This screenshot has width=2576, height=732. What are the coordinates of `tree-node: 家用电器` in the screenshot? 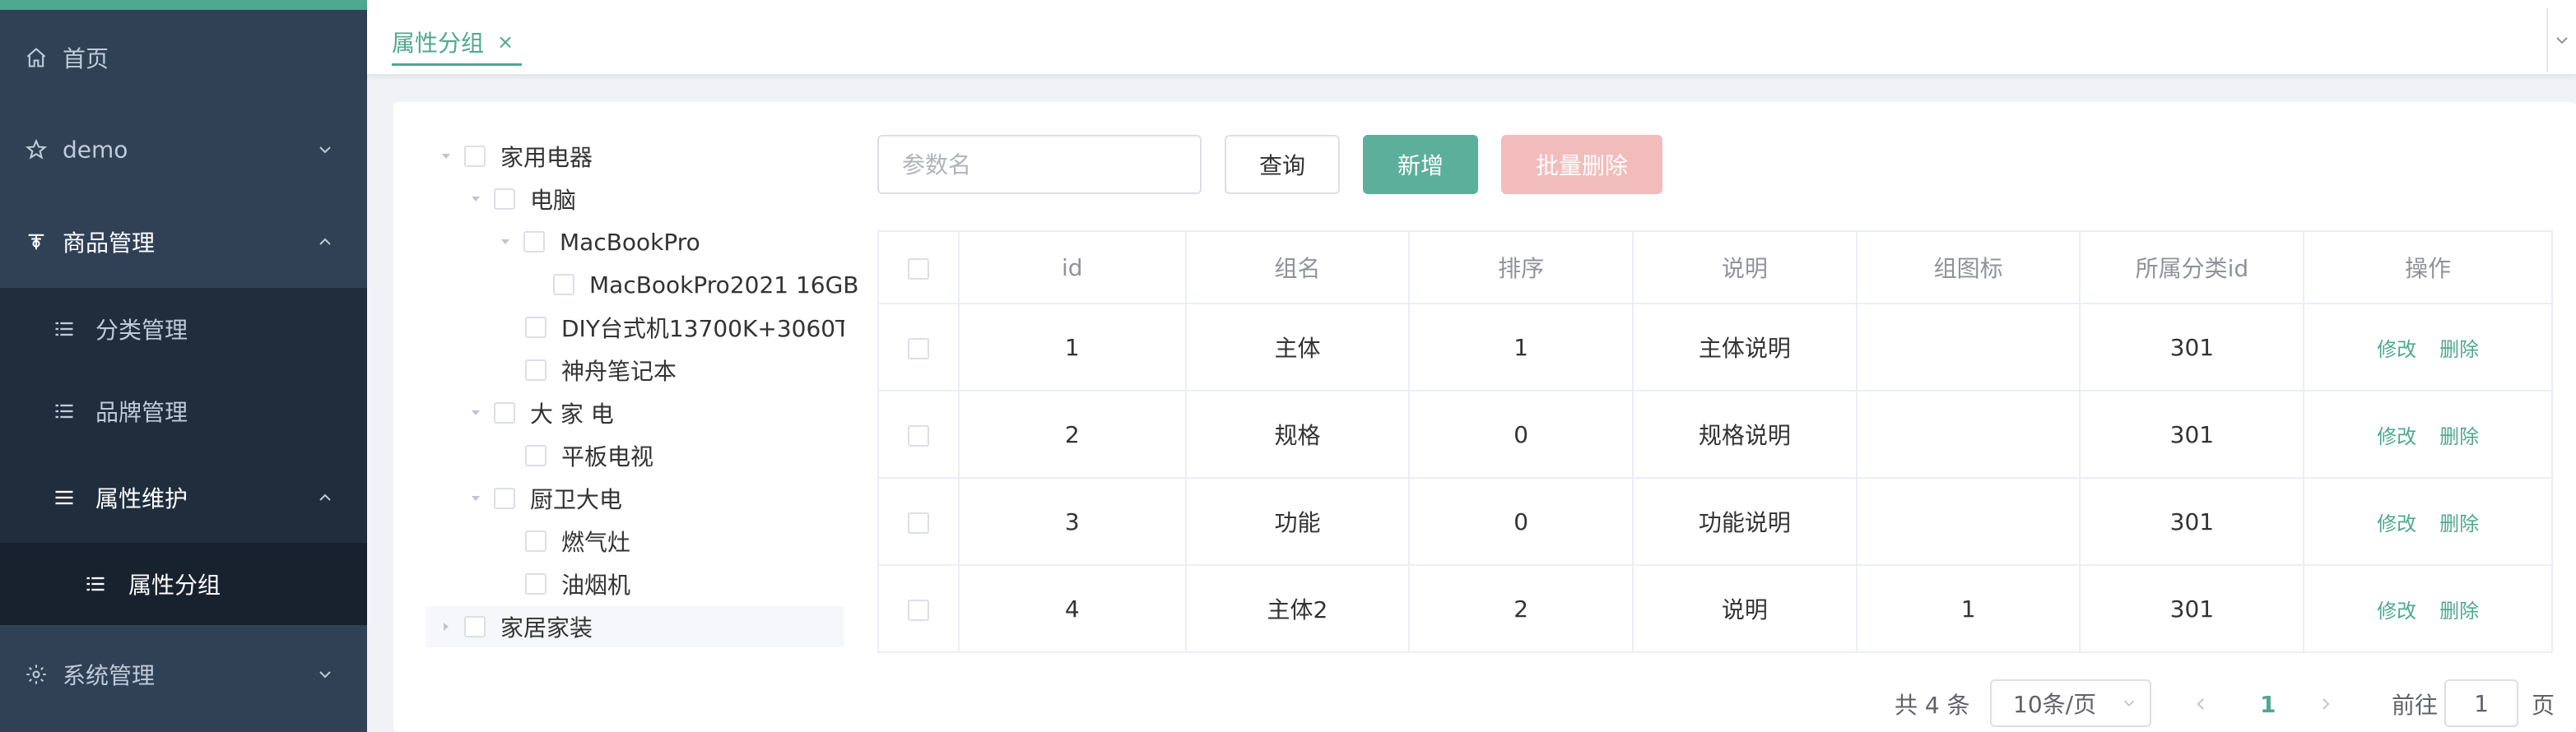 It's located at (514, 156).